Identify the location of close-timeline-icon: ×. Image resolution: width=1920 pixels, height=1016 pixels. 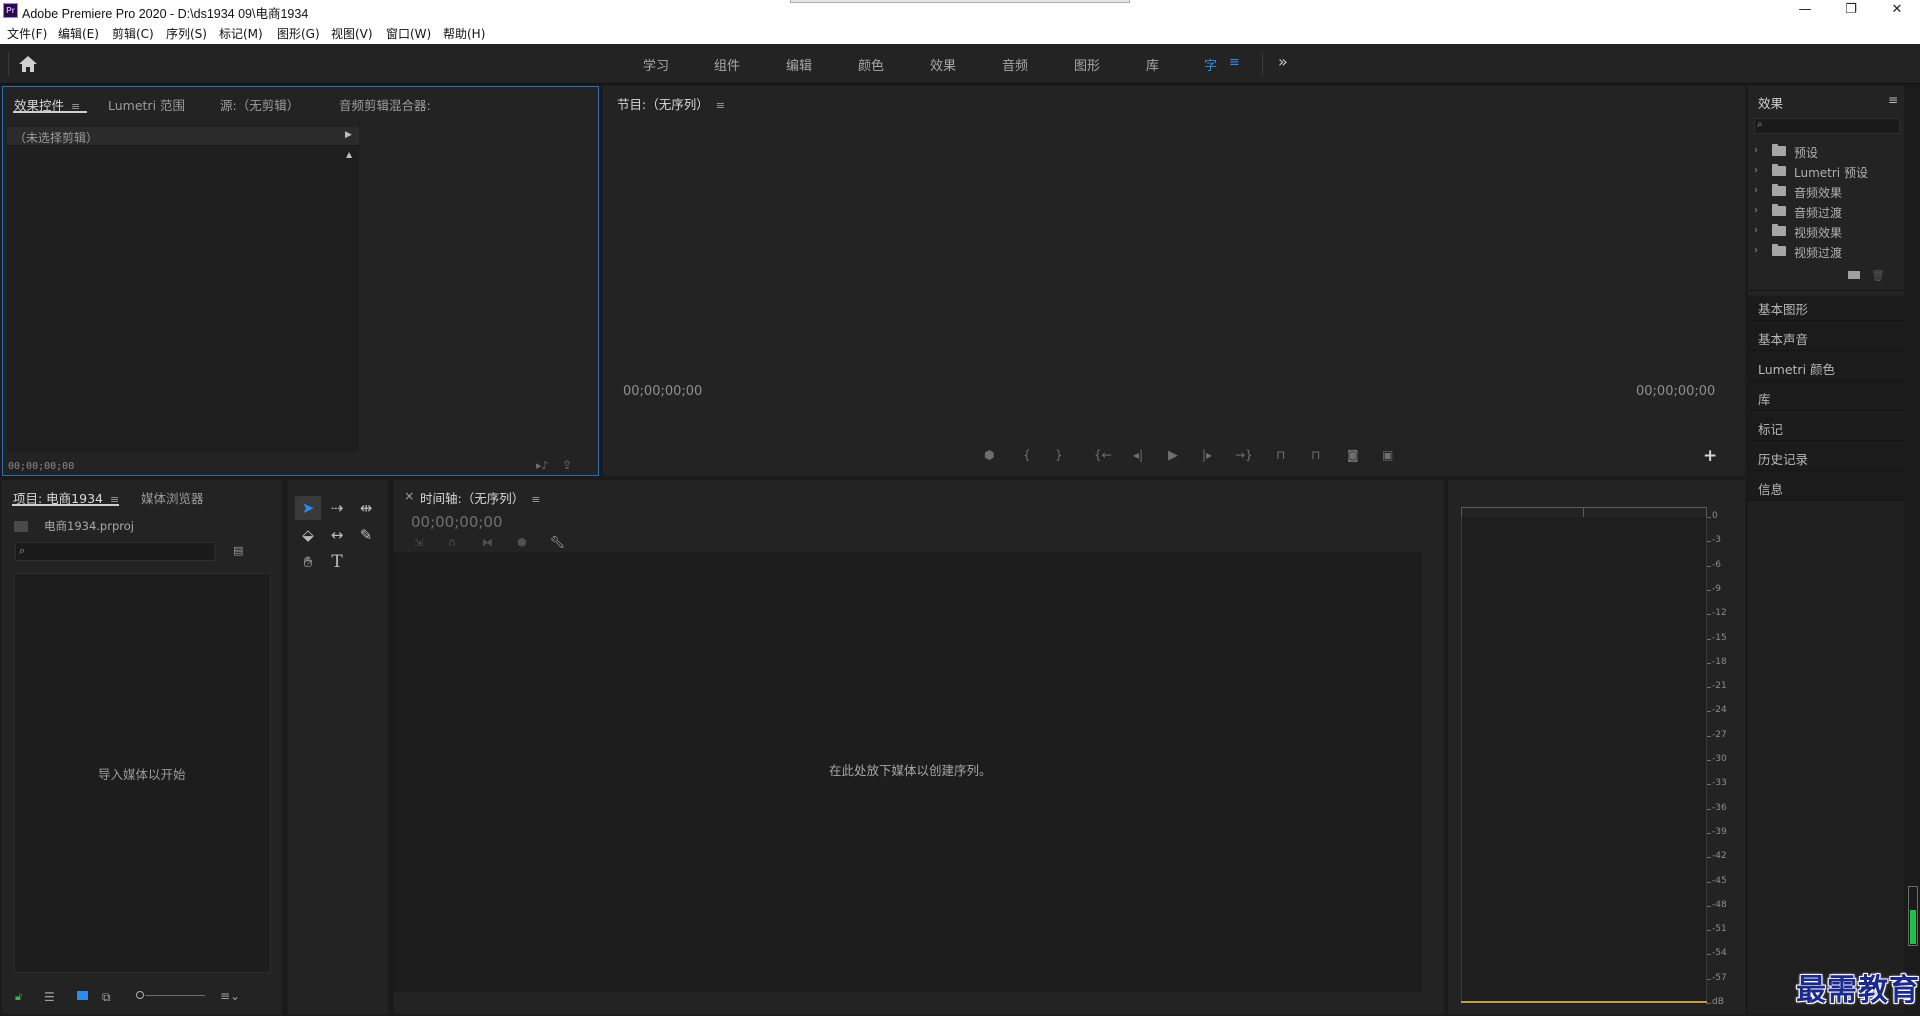
(409, 495).